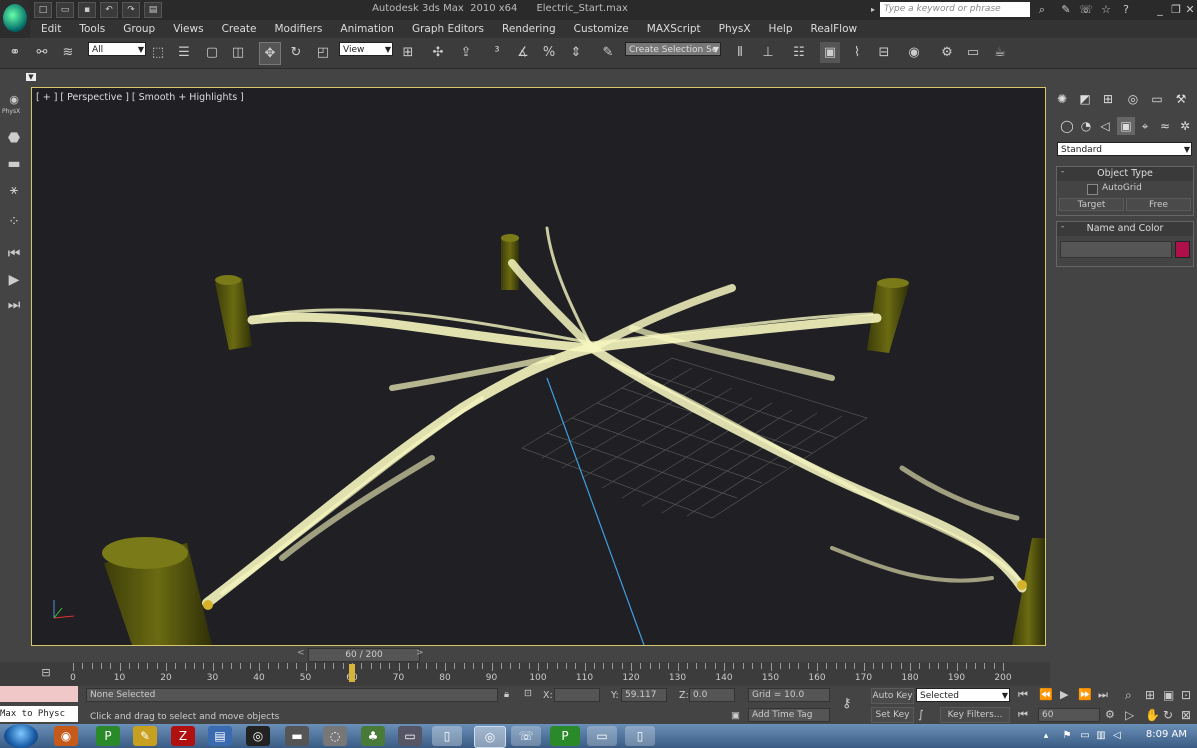 The image size is (1197, 748). Describe the element at coordinates (1108, 99) in the screenshot. I see `hierarchy-tab-icon: ⊞` at that location.